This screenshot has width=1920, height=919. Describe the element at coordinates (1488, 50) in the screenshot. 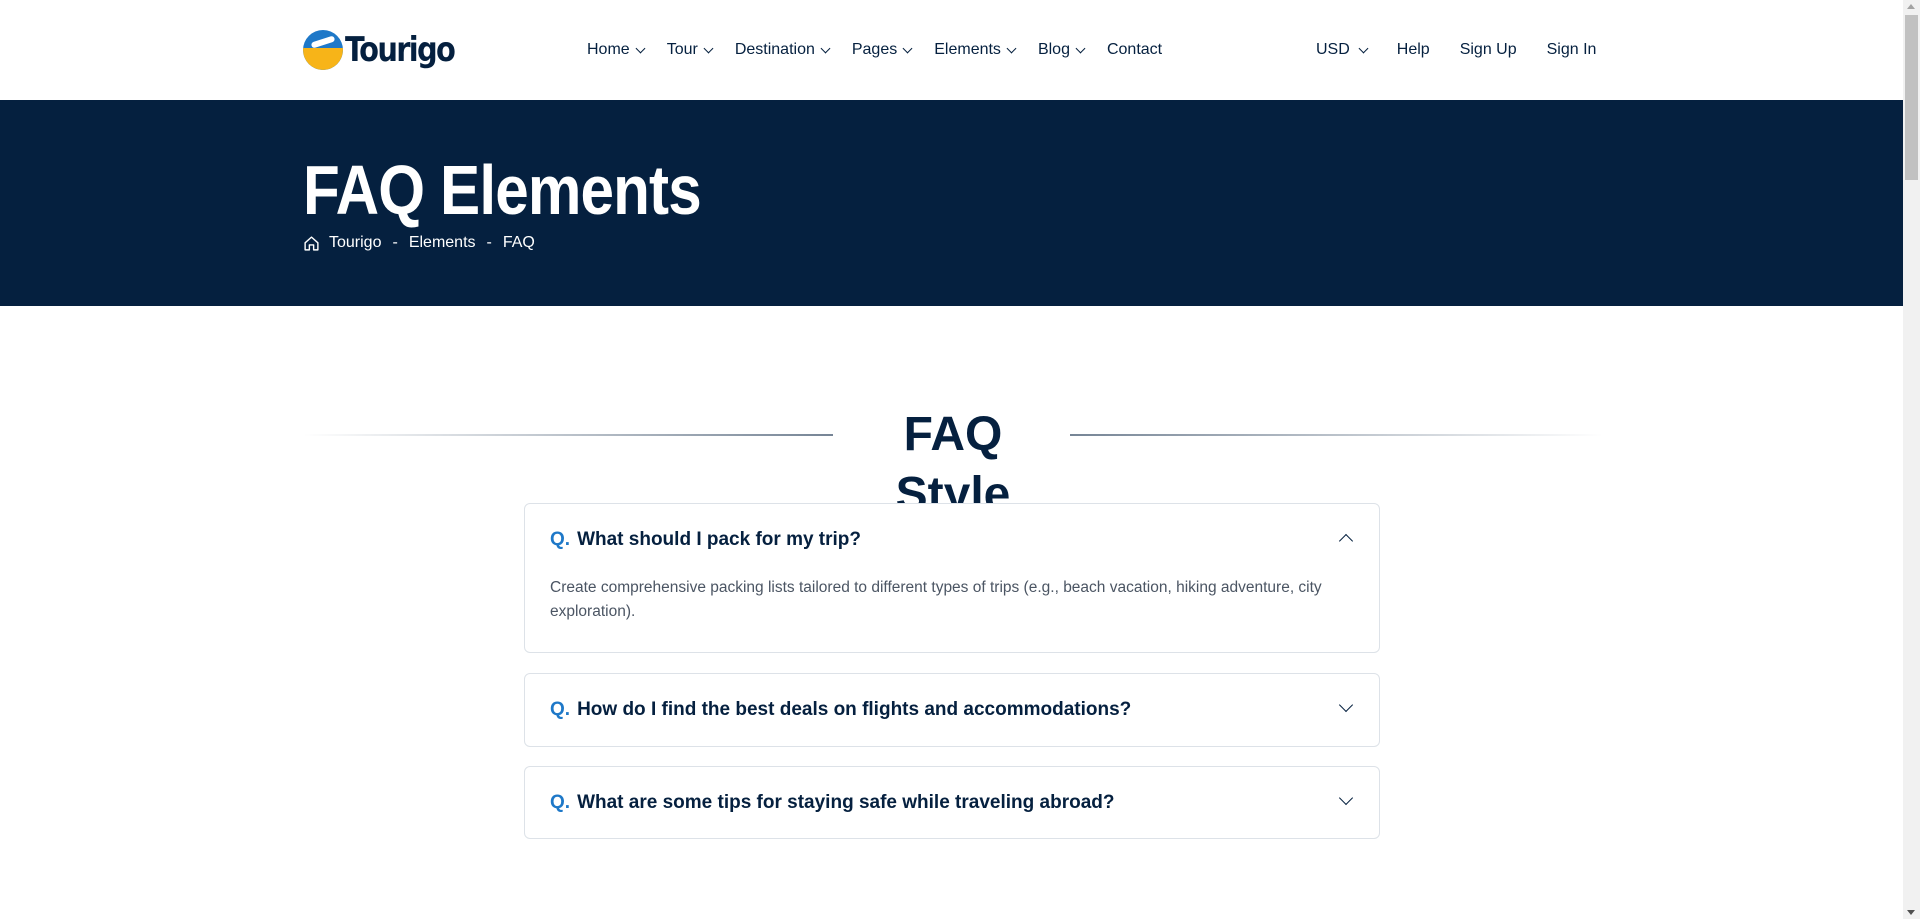

I see `sign-up-link: Sign Up` at that location.